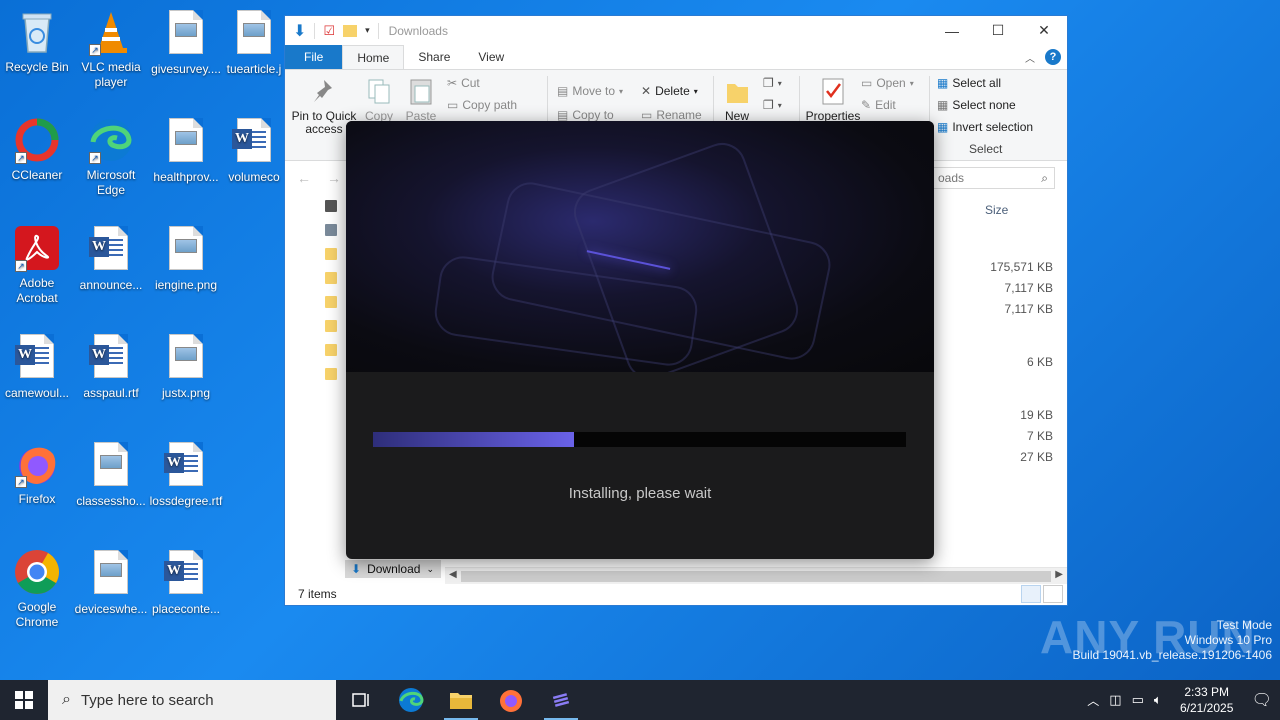 Image resolution: width=1280 pixels, height=720 pixels. I want to click on file-size: 7,117 KB, so click(1028, 288).